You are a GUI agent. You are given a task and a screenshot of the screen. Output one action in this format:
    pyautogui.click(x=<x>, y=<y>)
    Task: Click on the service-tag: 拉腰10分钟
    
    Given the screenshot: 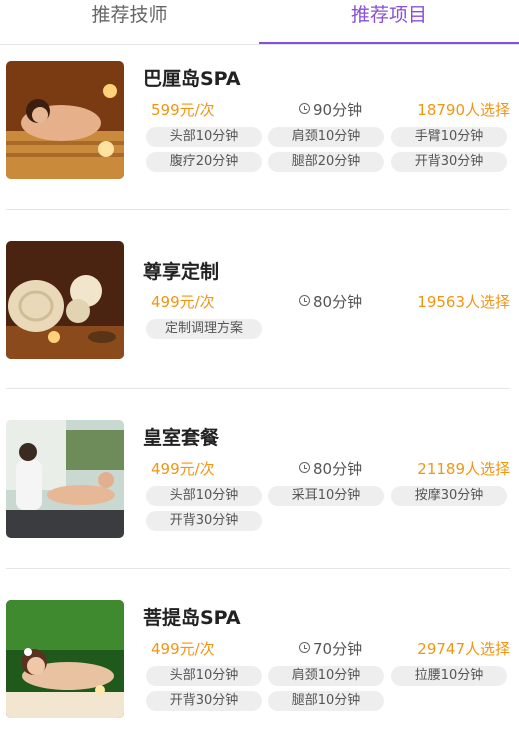 What is the action you would take?
    pyautogui.click(x=449, y=676)
    